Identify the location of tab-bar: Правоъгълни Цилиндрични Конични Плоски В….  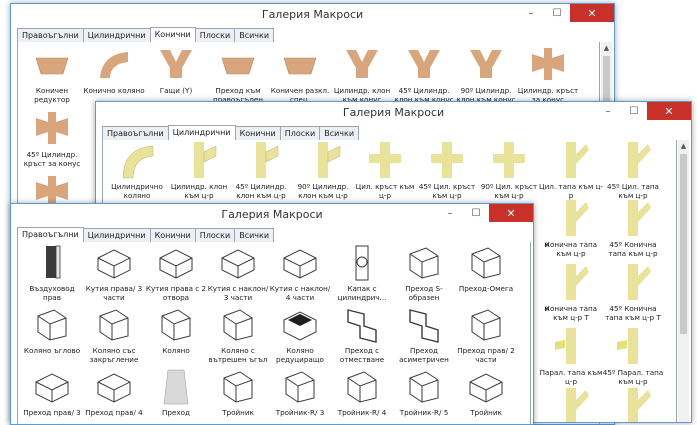
(146, 234).